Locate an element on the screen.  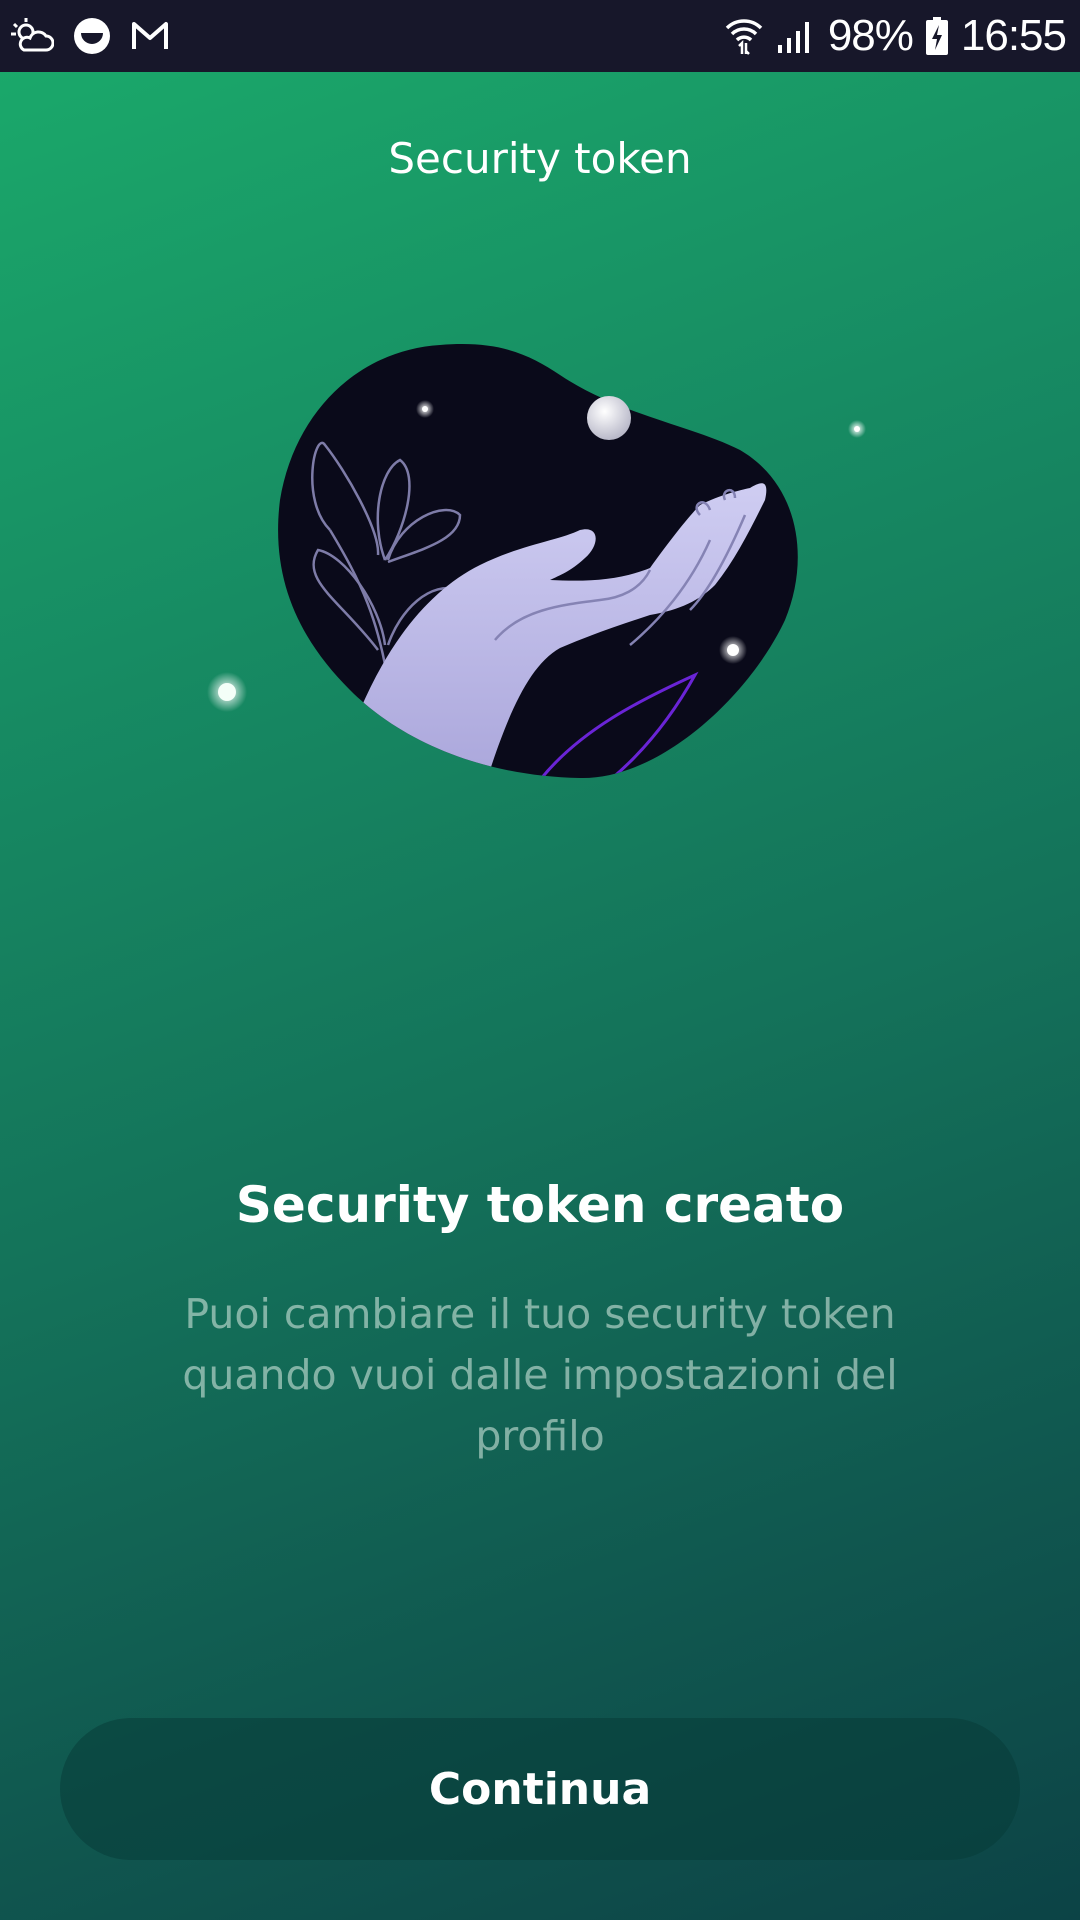
headline: Security token creato is located at coordinates (540, 1205).